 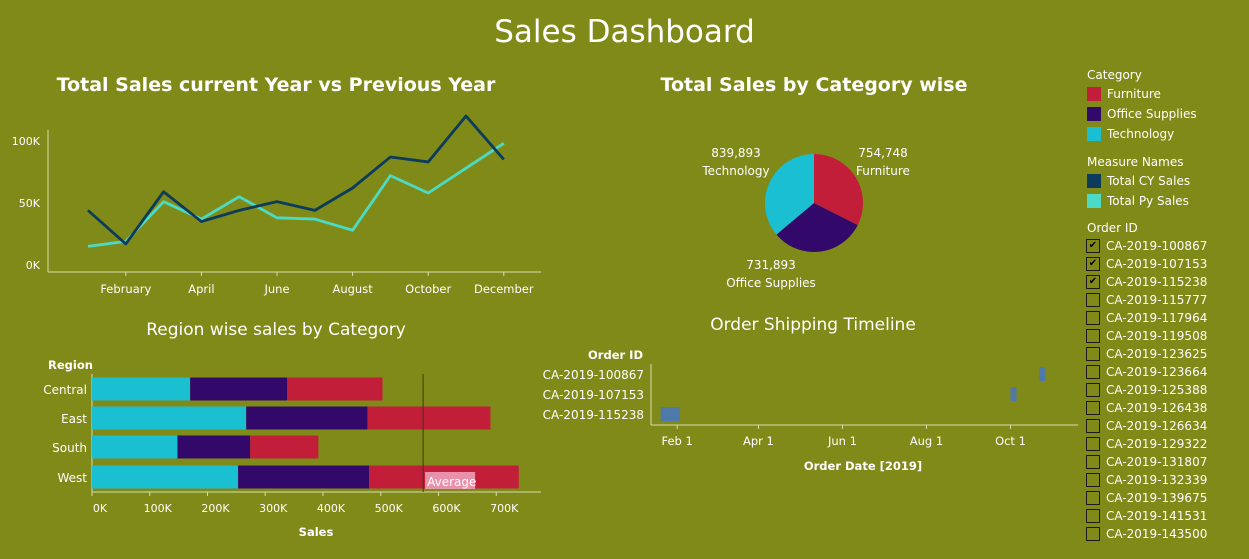 What do you see at coordinates (615, 355) in the screenshot?
I see `timeline-row-header: Order ID` at bounding box center [615, 355].